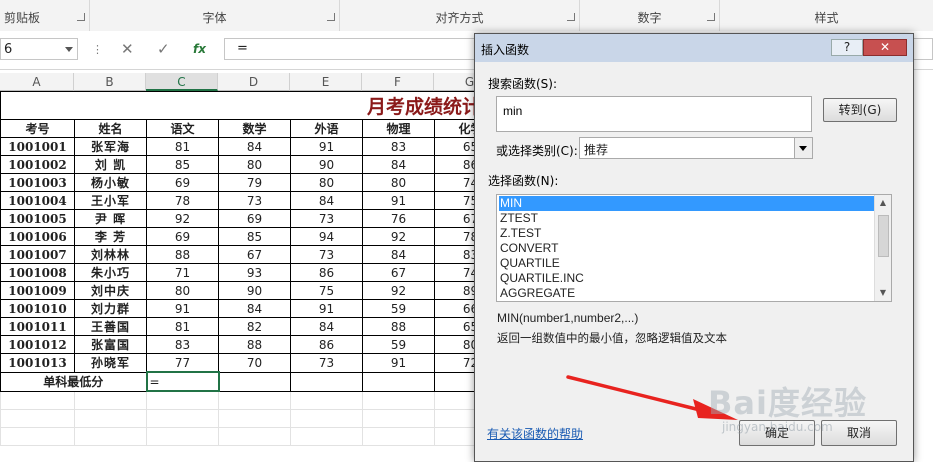 This screenshot has height=462, width=933. What do you see at coordinates (326, 290) in the screenshot?
I see `score-cell: 75` at bounding box center [326, 290].